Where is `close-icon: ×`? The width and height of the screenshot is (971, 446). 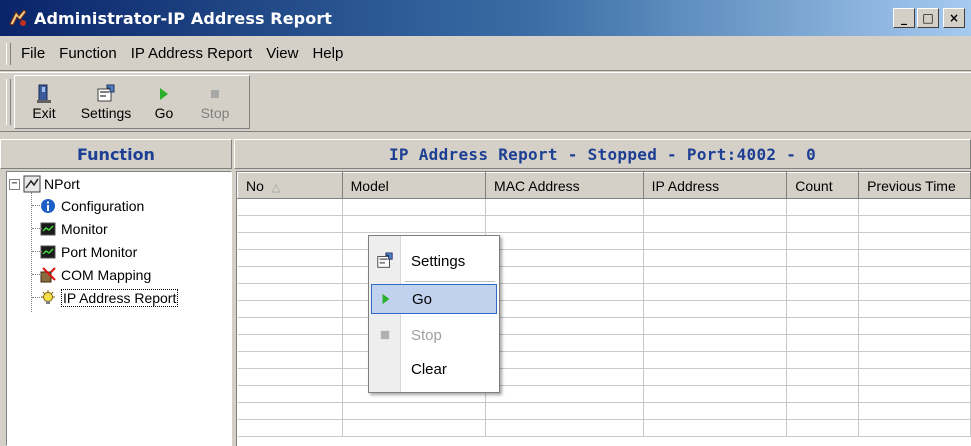 close-icon: × is located at coordinates (954, 18).